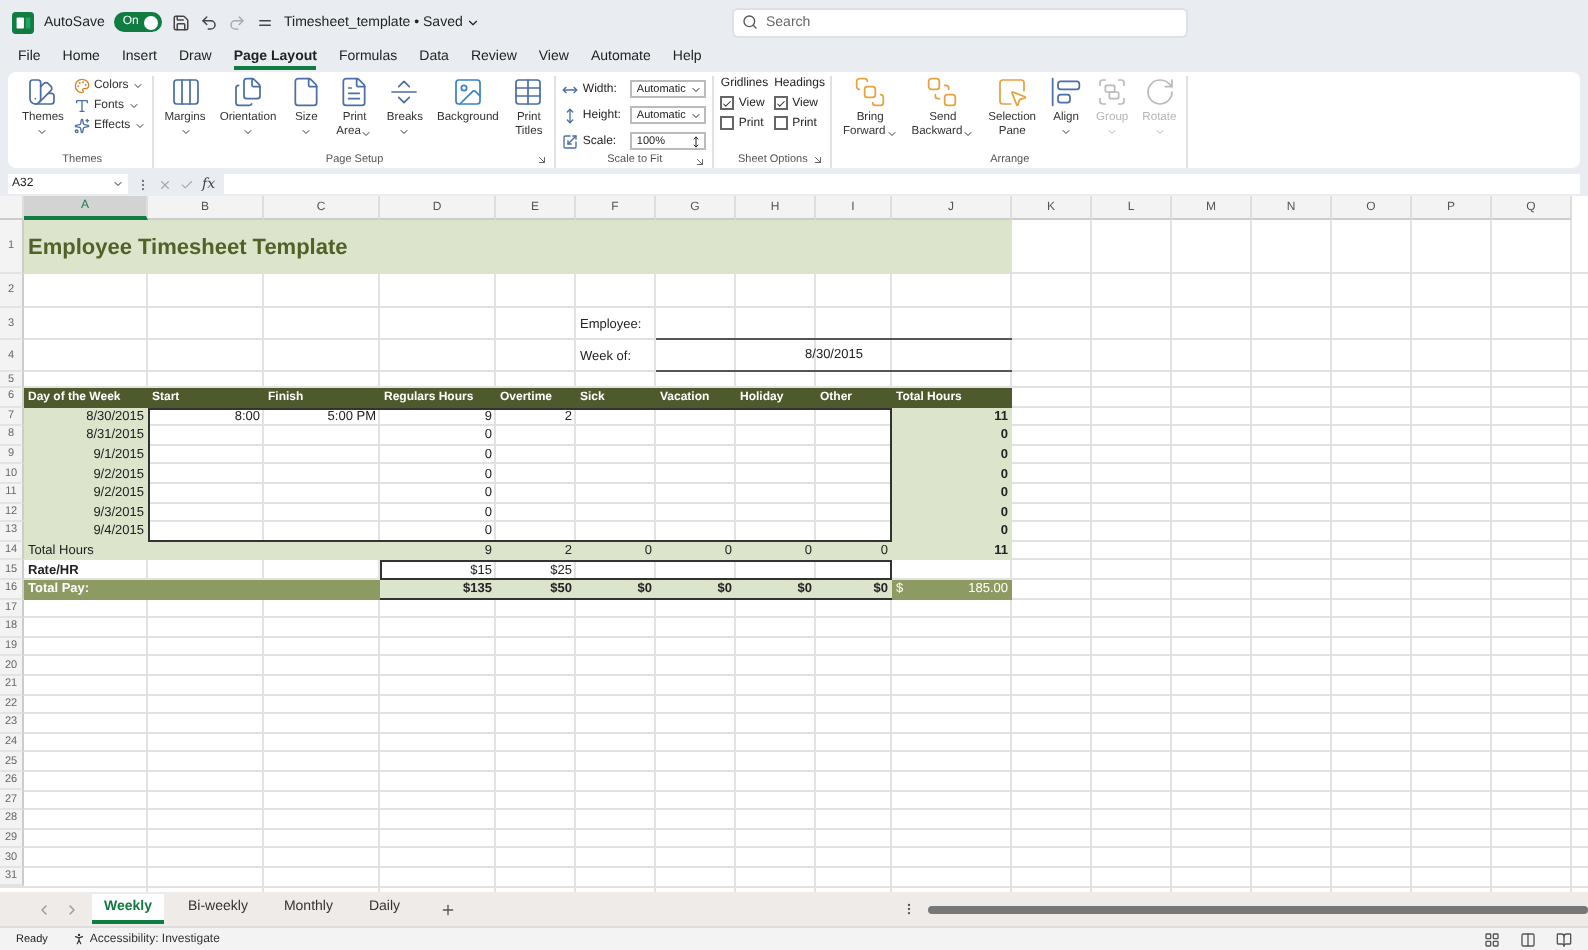 This screenshot has width=1588, height=950. Describe the element at coordinates (81, 126) in the screenshot. I see `sparkles-icon` at that location.